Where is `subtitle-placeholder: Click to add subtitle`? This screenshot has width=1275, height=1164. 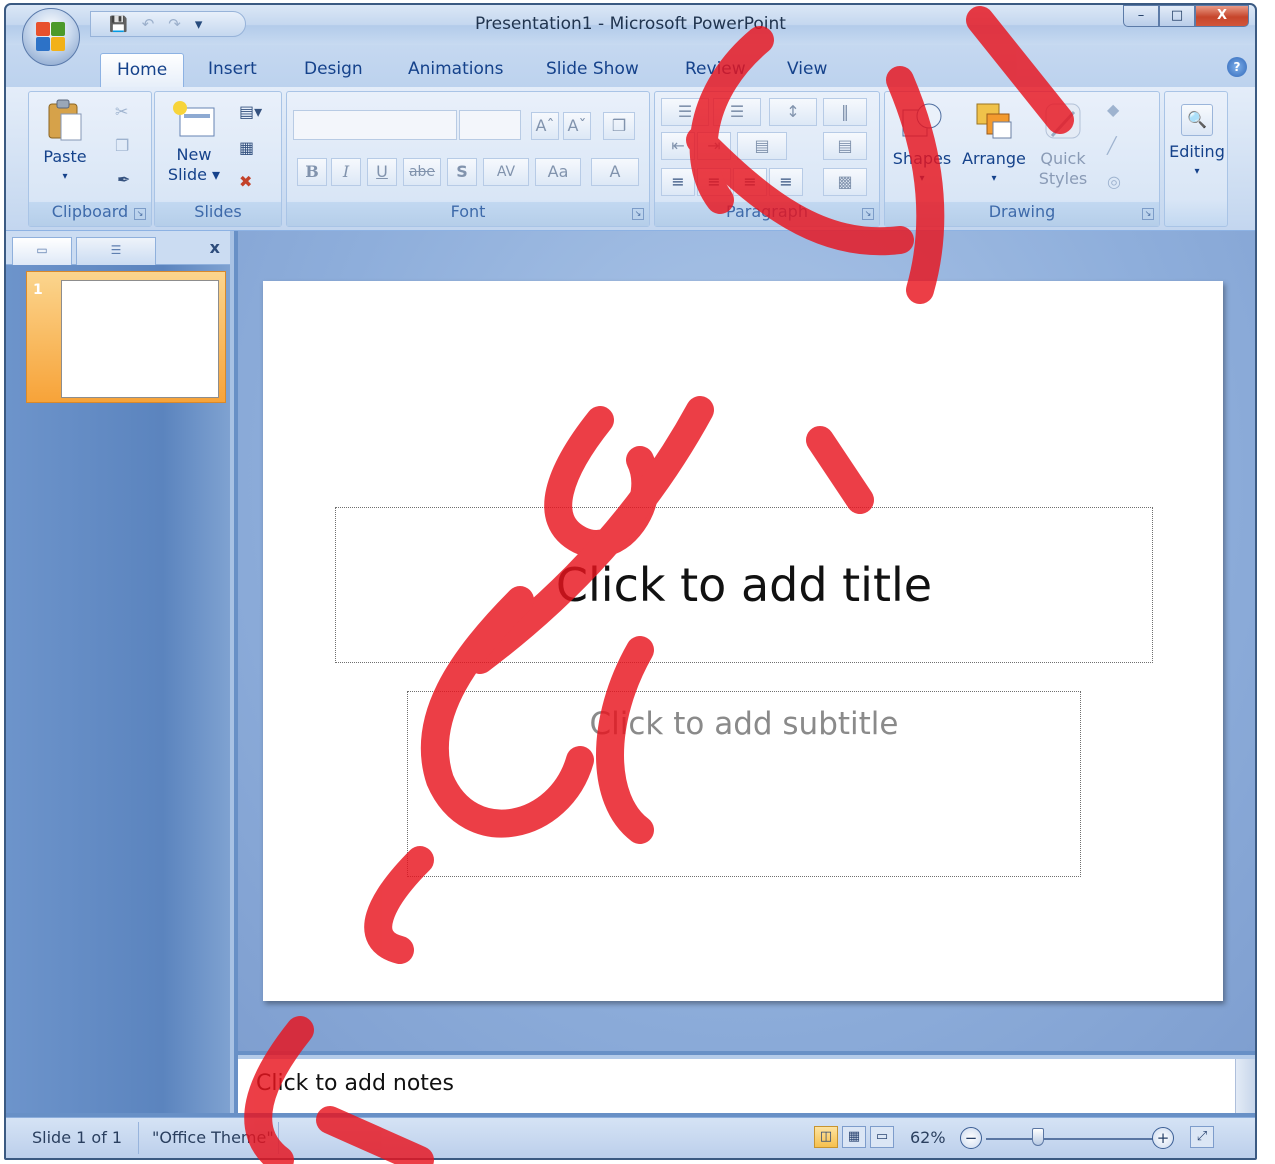 subtitle-placeholder: Click to add subtitle is located at coordinates (744, 784).